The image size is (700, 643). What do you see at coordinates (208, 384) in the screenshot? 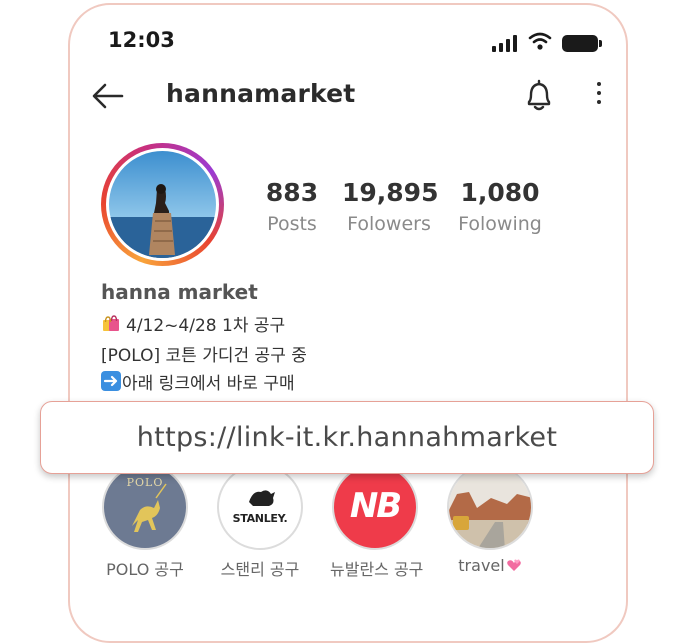
I see `bio-line-3-text: 아래 링크에서 바로 구매` at bounding box center [208, 384].